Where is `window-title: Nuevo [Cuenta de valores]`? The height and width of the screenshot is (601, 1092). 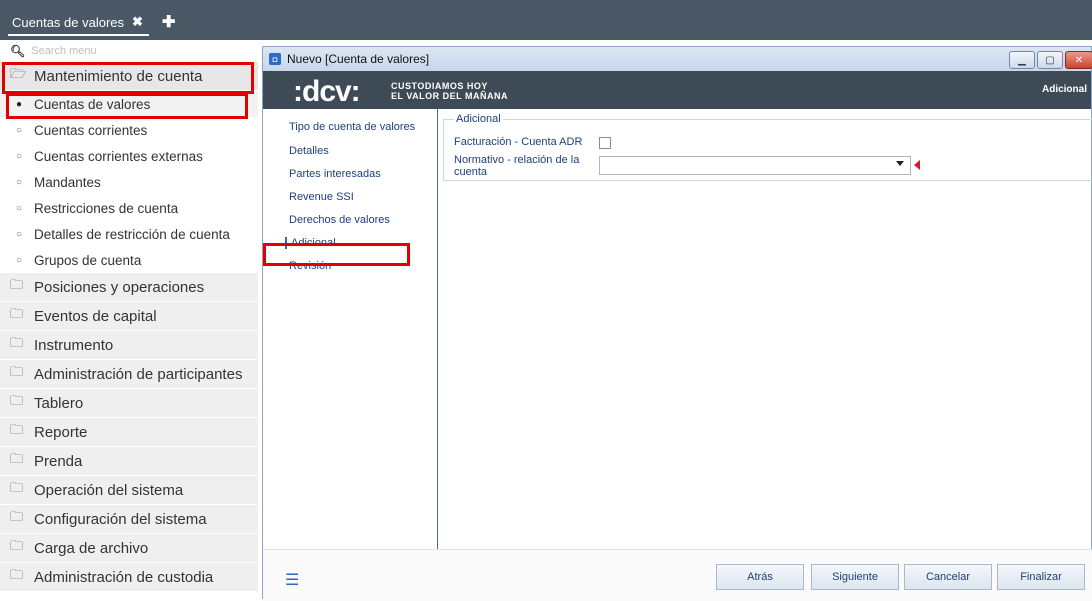 window-title: Nuevo [Cuenta de valores] is located at coordinates (358, 59).